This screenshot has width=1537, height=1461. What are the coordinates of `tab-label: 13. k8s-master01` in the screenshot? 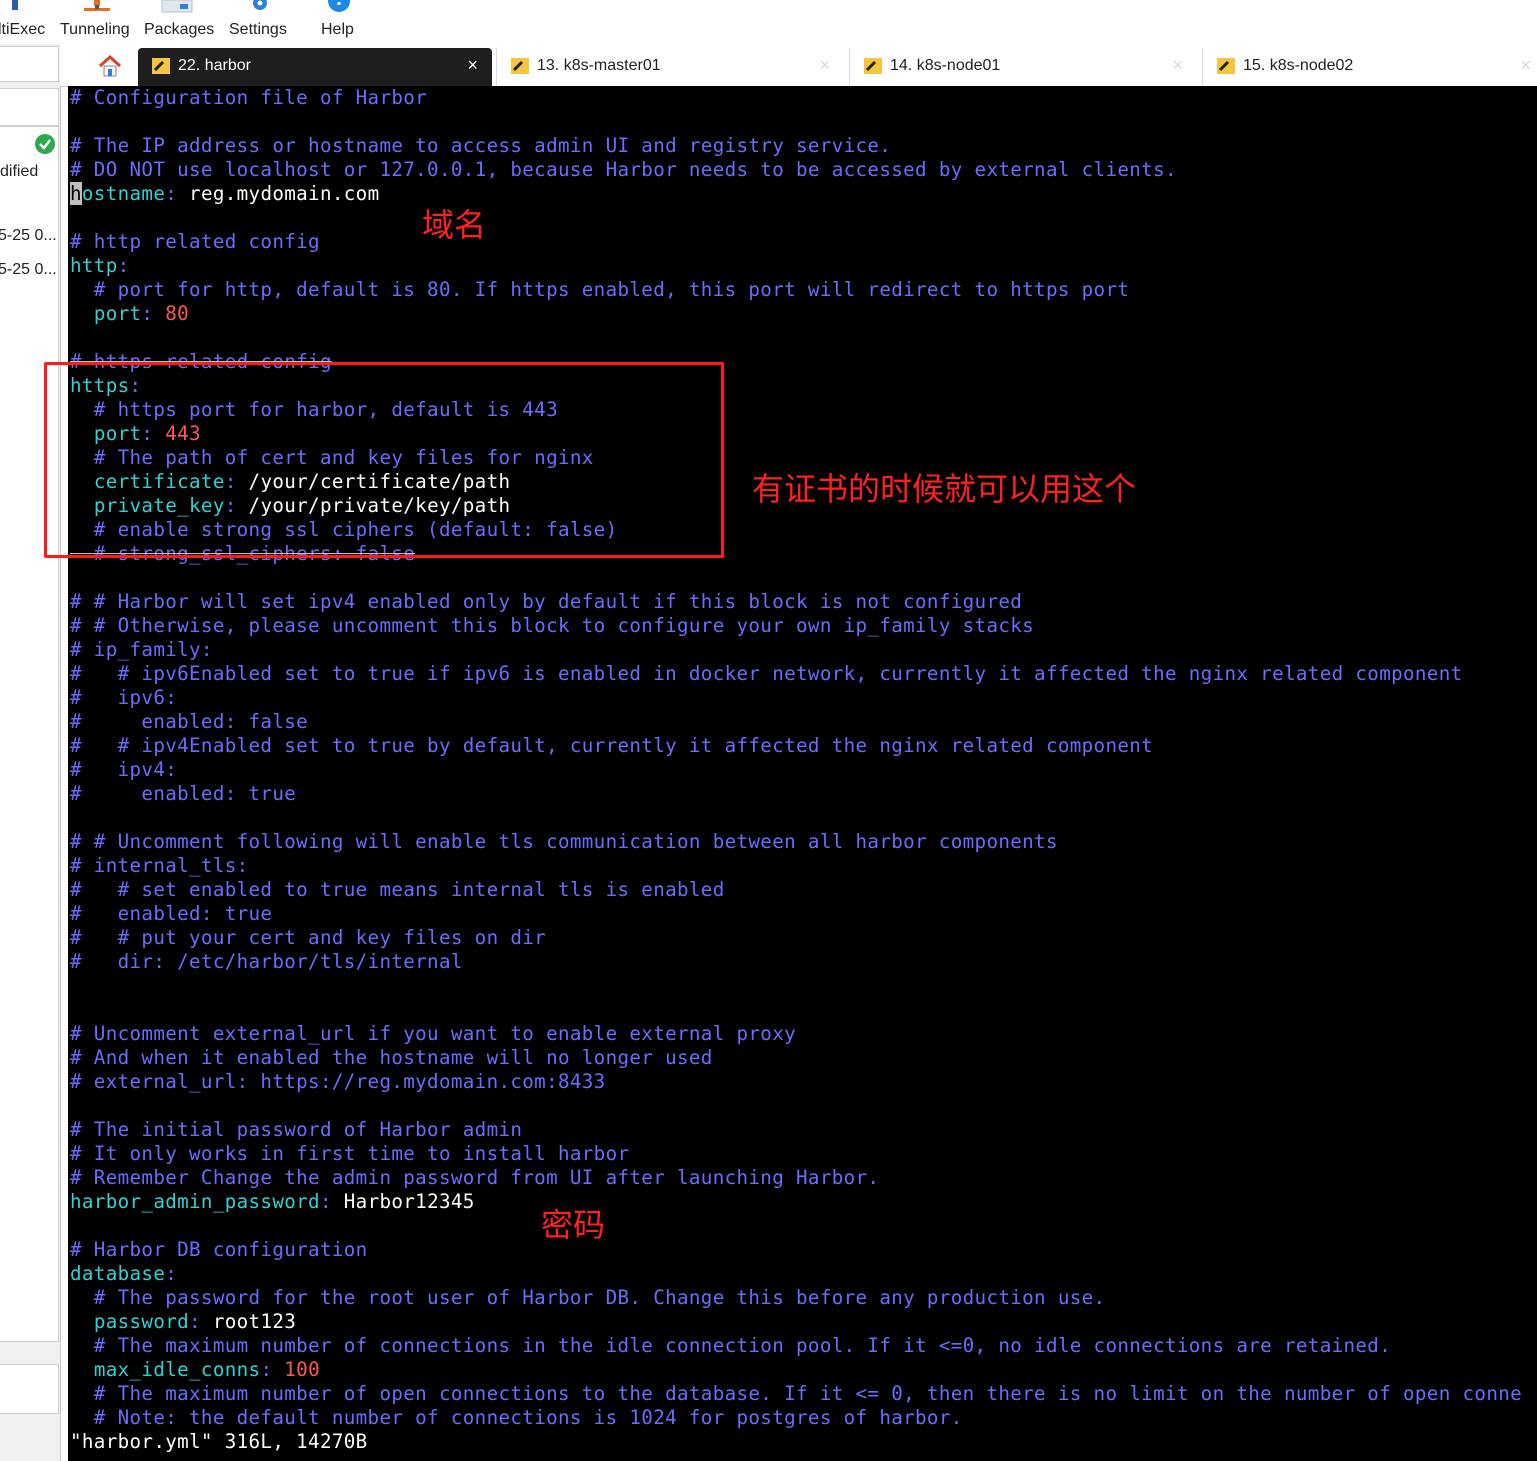 It's located at (599, 65).